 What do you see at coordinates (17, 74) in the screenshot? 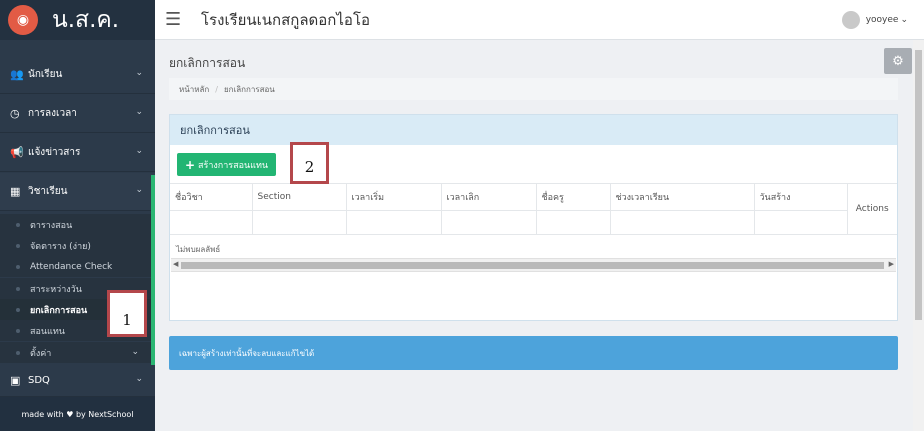
I see `users-icon: 👥` at bounding box center [17, 74].